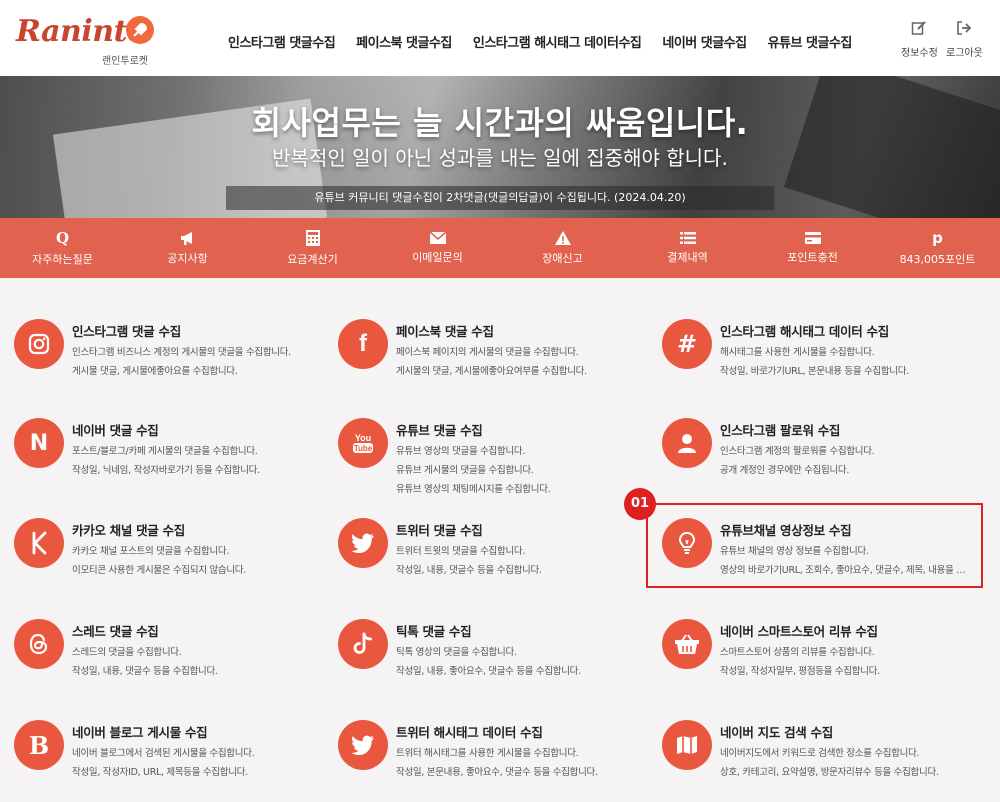  What do you see at coordinates (282, 41) in the screenshot?
I see `nav-item-instagram-comments: 인스타그램 댓글수집` at bounding box center [282, 41].